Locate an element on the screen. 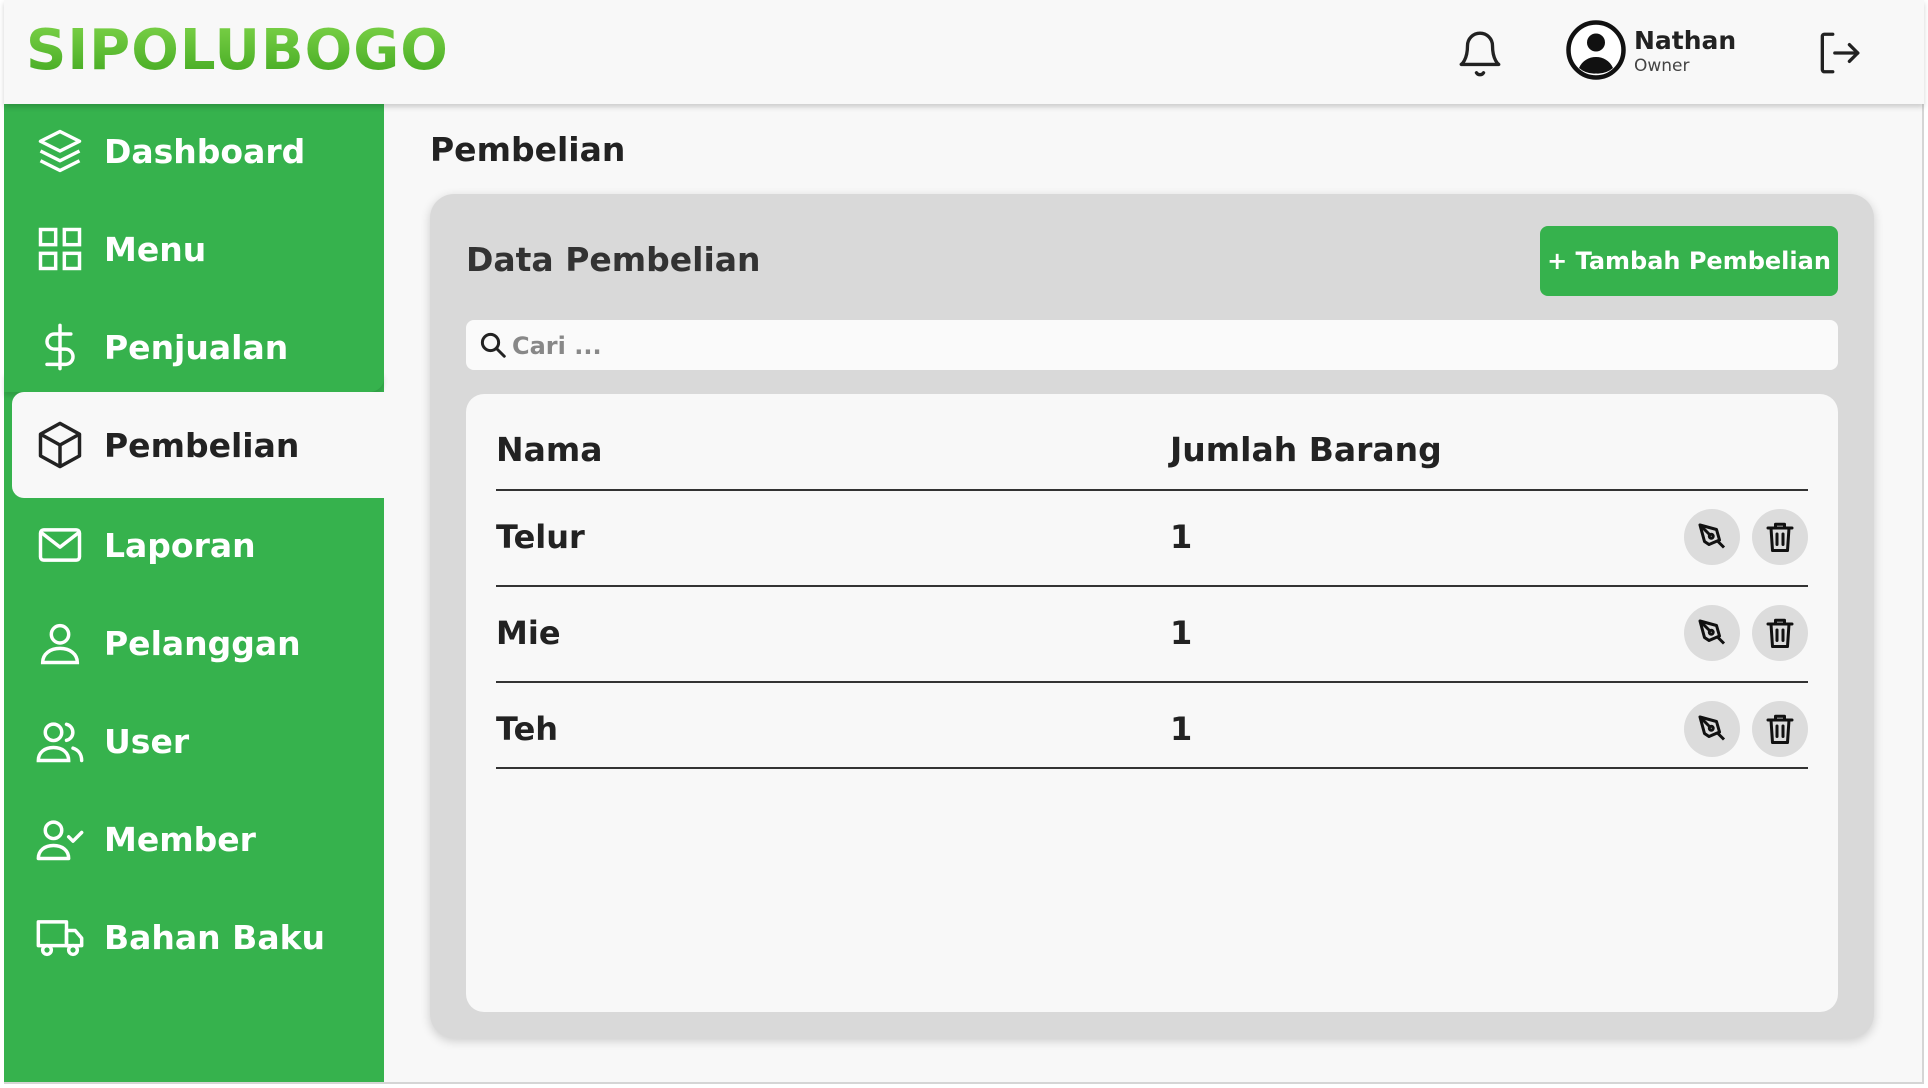  top-header: SIPOLUBOGO Nathan Owner is located at coordinates (964, 52).